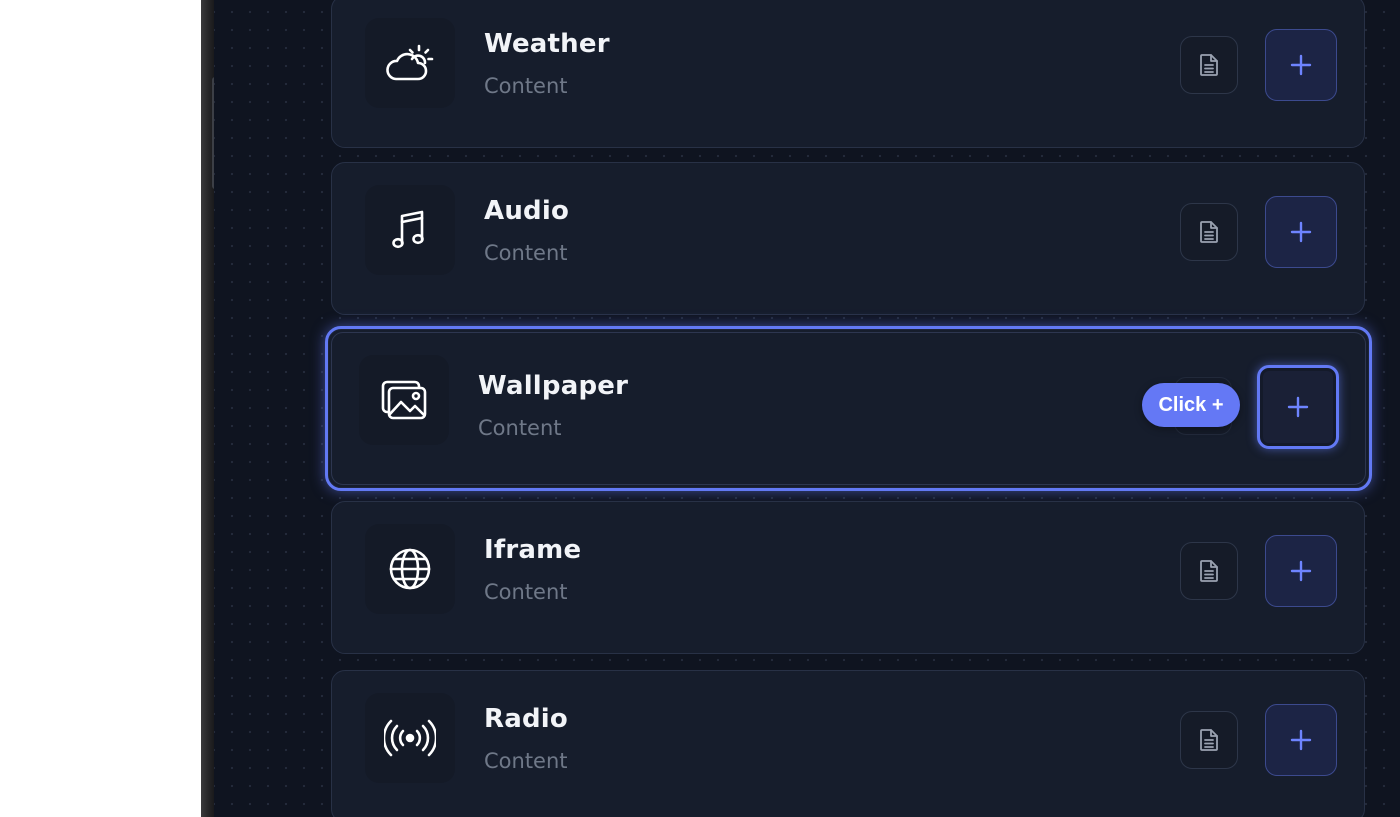  What do you see at coordinates (848, 238) in the screenshot?
I see `widget-card-audio: Audio Content` at bounding box center [848, 238].